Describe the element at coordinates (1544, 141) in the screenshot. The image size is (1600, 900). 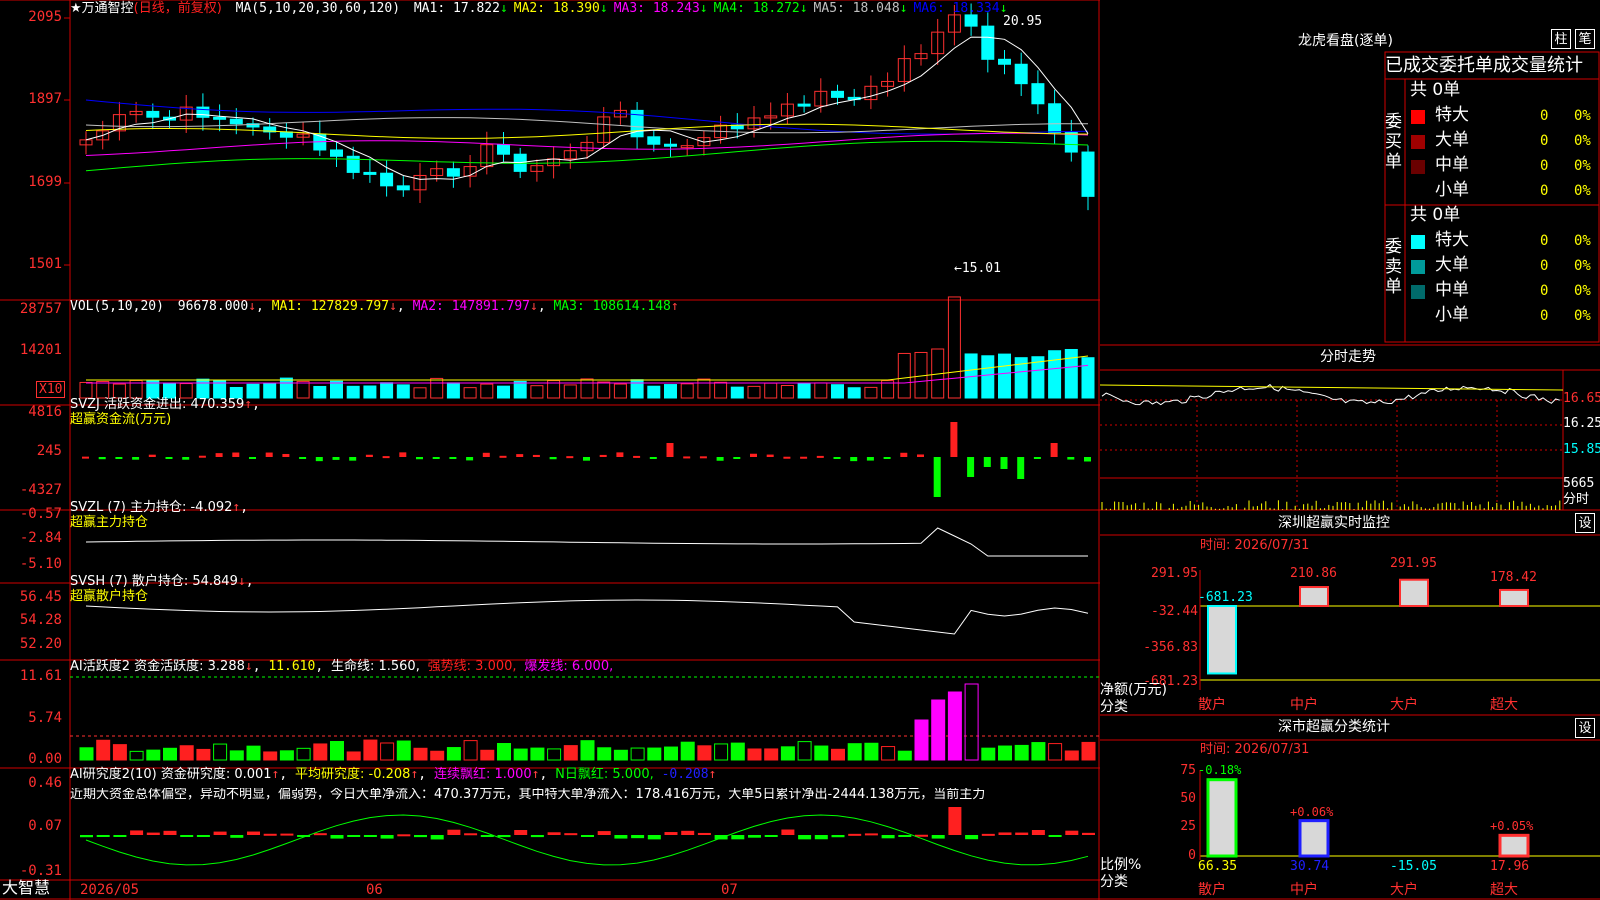
I see `order-count: 0` at that location.